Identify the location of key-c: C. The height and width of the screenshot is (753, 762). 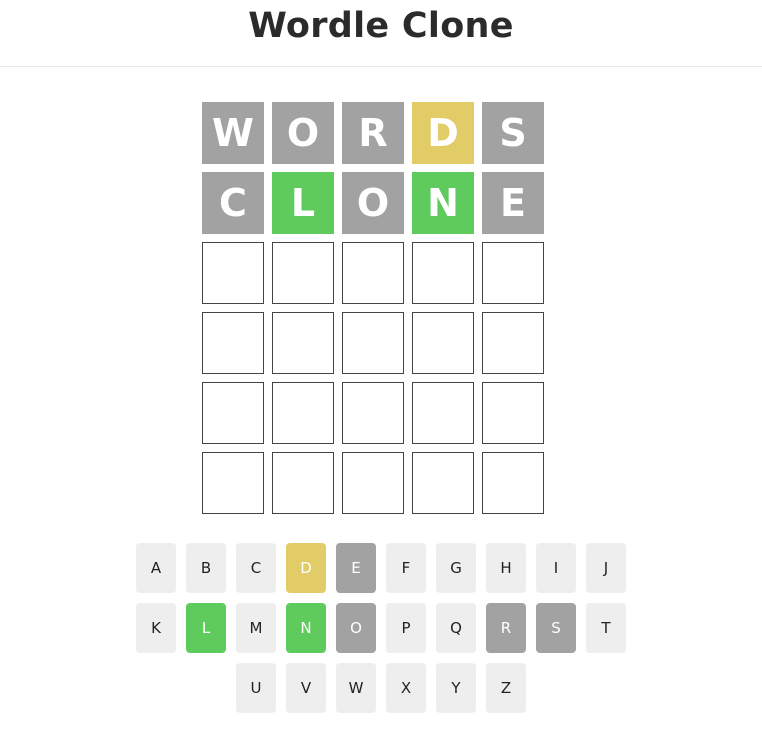
(256, 568).